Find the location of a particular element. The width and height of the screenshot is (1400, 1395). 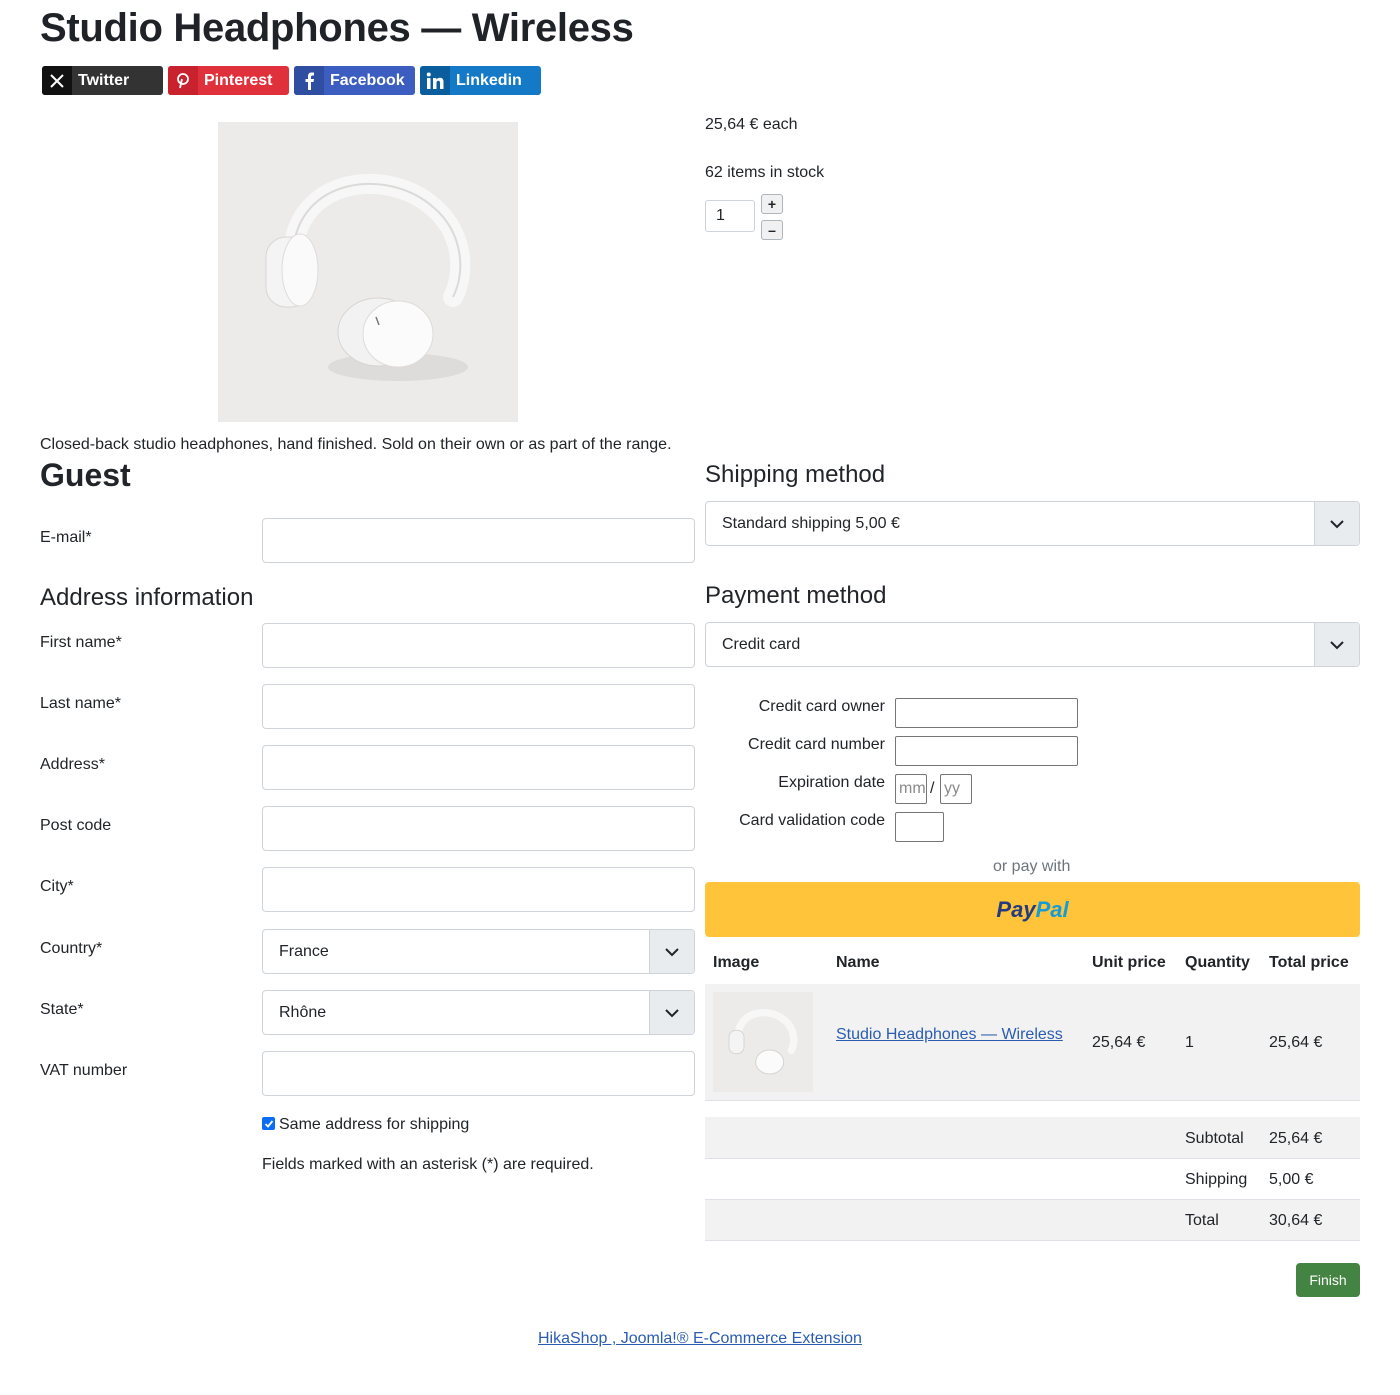

col-header-quantity: Quantity is located at coordinates (1217, 962).